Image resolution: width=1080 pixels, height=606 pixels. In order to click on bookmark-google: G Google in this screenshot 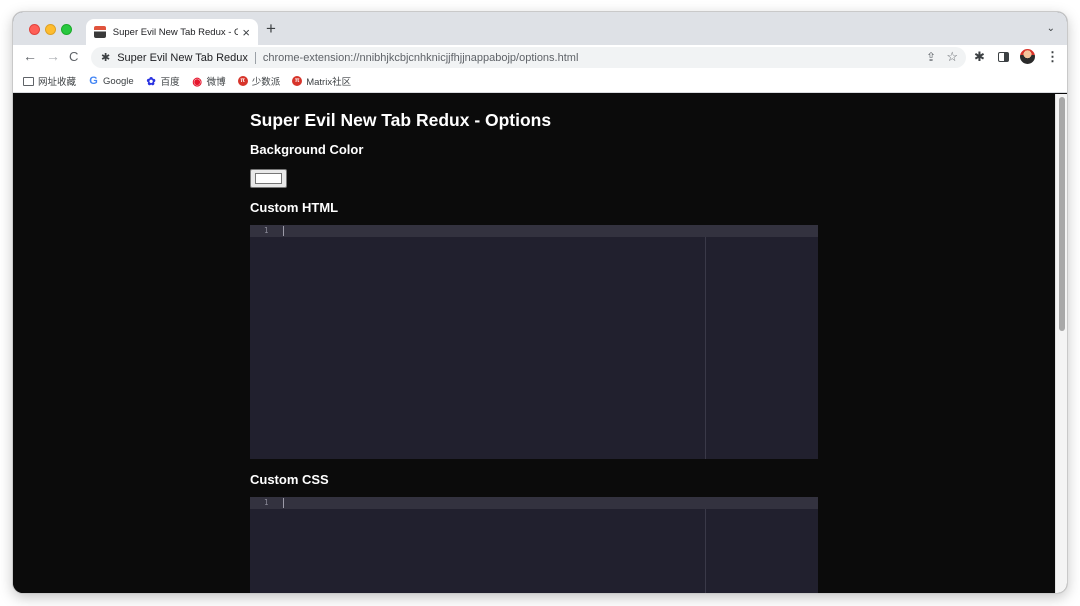, I will do `click(111, 81)`.